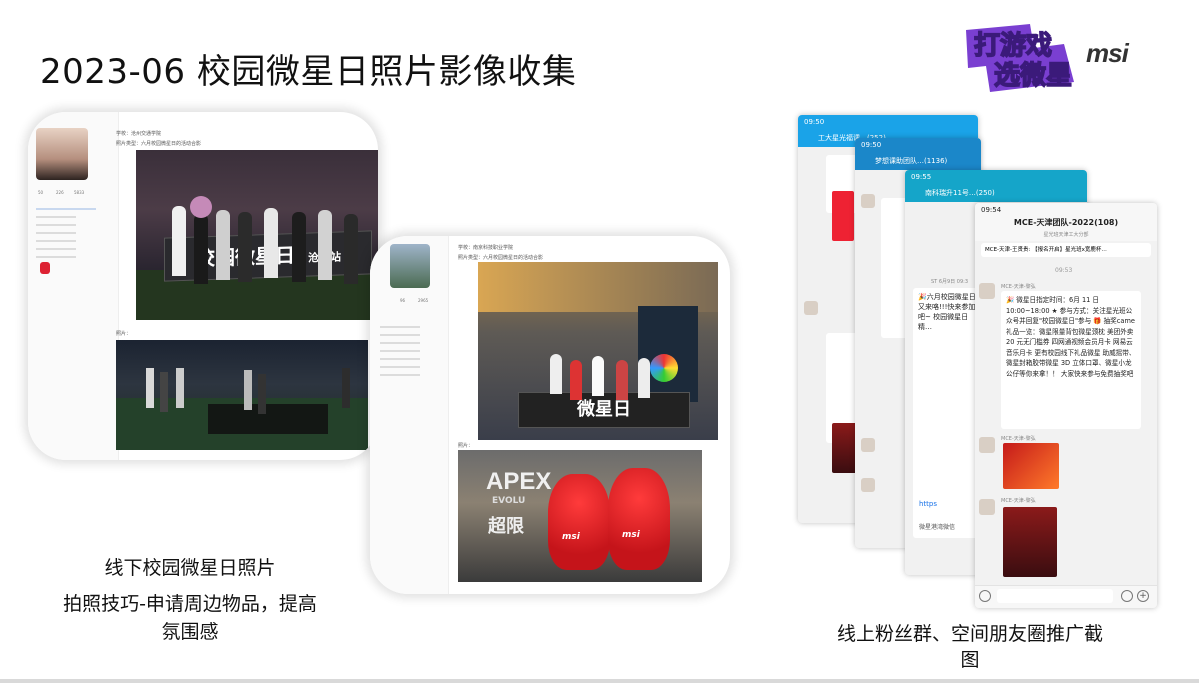 This screenshot has width=1199, height=683. Describe the element at coordinates (969, 634) in the screenshot. I see `caption-online-1: 线上粉丝群、空间朋友圈推广截` at that location.